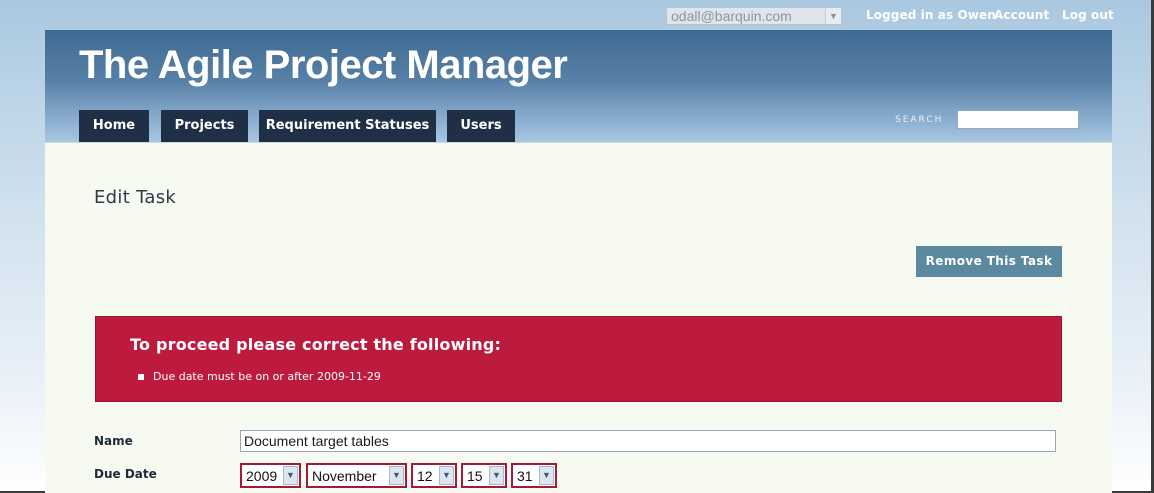 Image resolution: width=1154 pixels, height=493 pixels. Describe the element at coordinates (114, 126) in the screenshot. I see `nav-tab-home: Home` at that location.